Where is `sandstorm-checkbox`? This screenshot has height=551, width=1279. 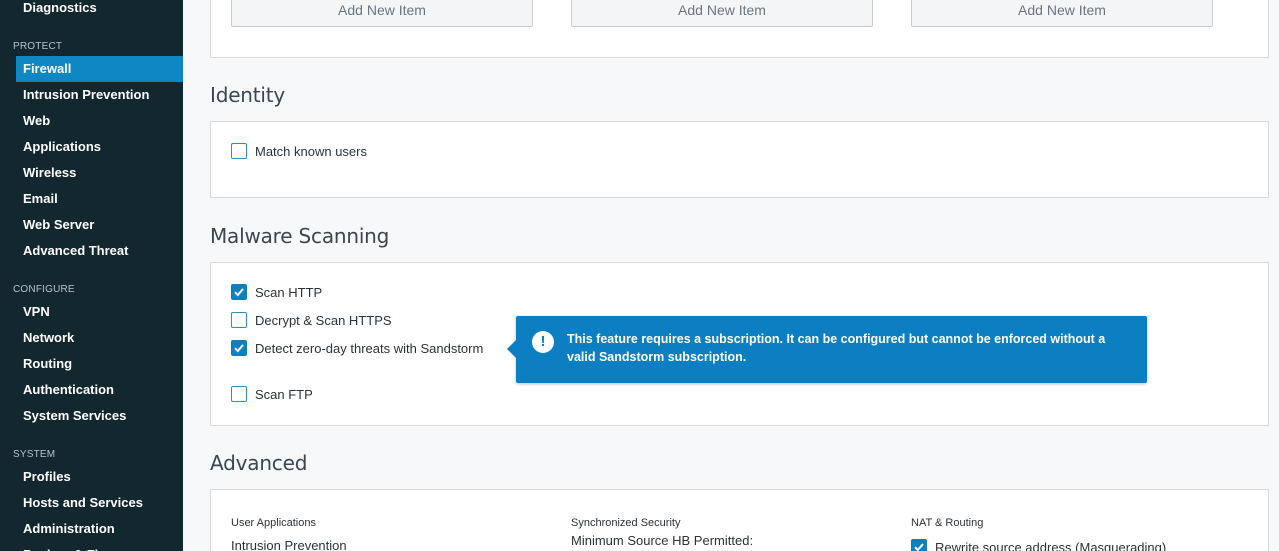 sandstorm-checkbox is located at coordinates (239, 348).